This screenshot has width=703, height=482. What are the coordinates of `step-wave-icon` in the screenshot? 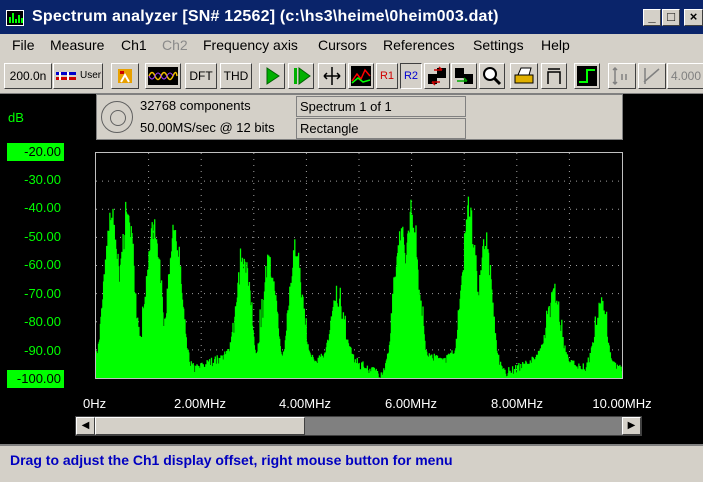 It's located at (587, 76).